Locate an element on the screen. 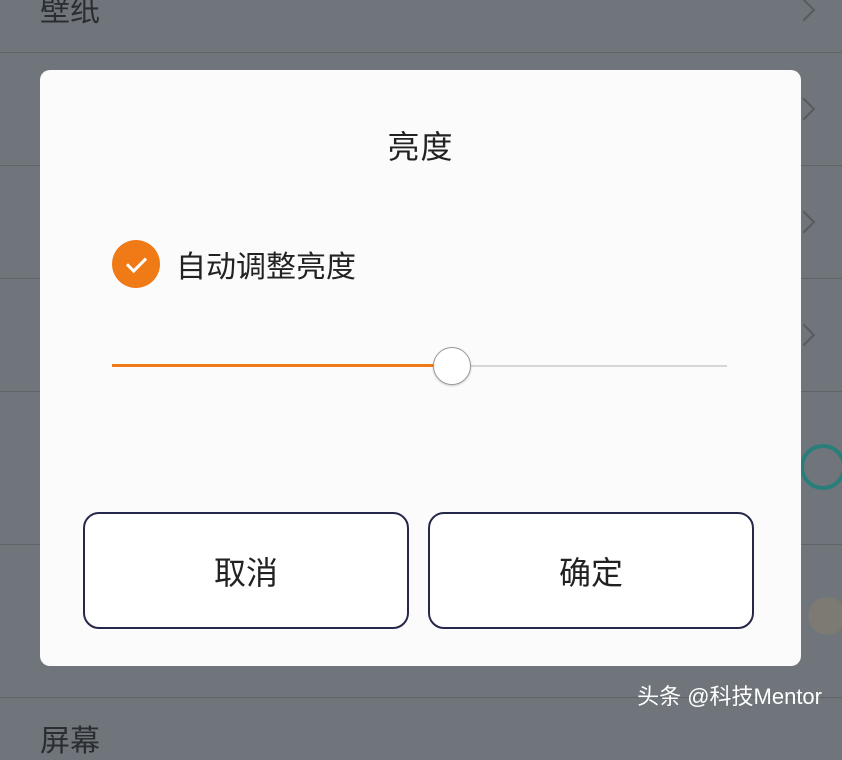 The image size is (842, 760). watermark-text: 头条 @科技Mentor is located at coordinates (729, 696).